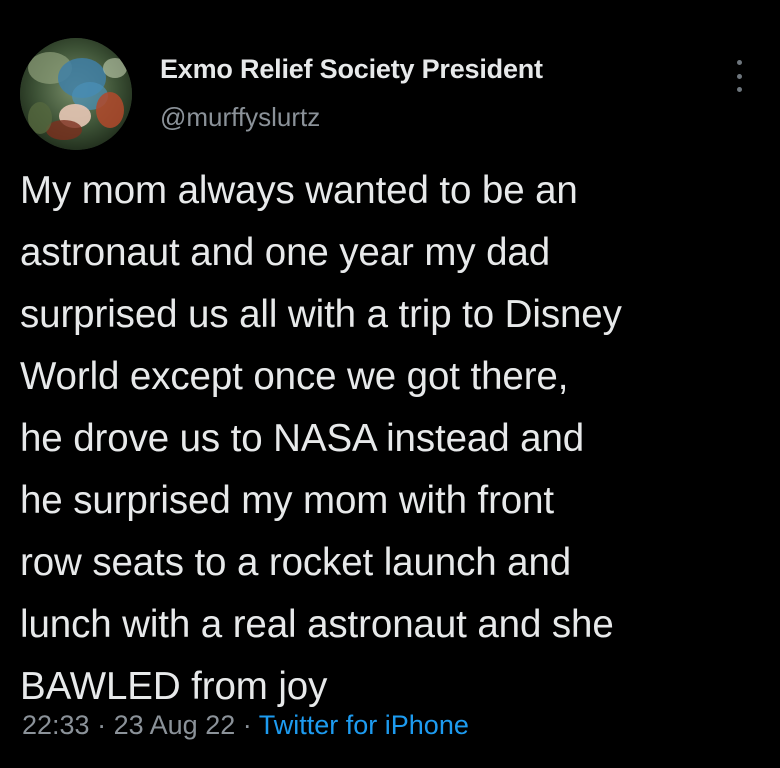 This screenshot has height=768, width=780. Describe the element at coordinates (351, 69) in the screenshot. I see `display-name: Exmo Relief Society President` at that location.